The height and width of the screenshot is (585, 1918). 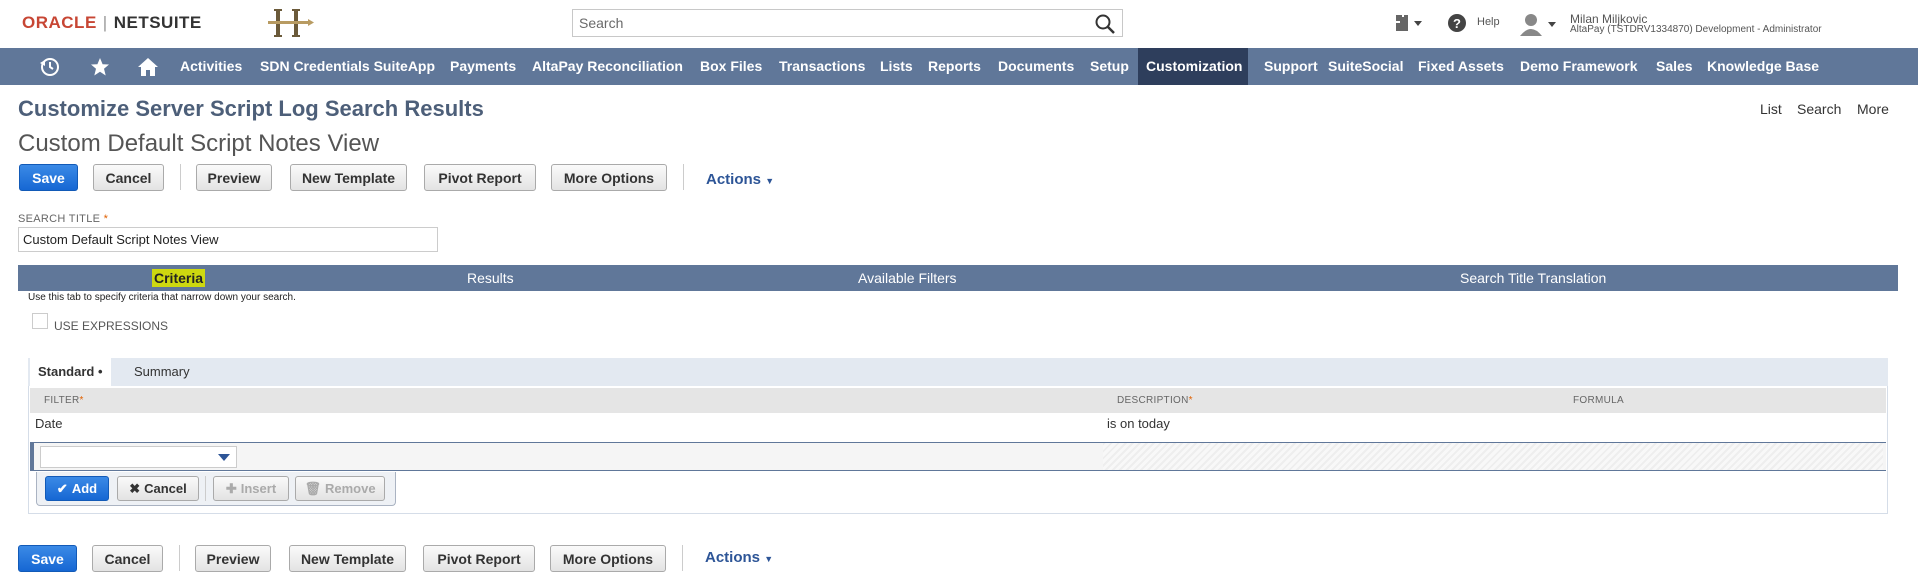 What do you see at coordinates (954, 66) in the screenshot?
I see `nav-item-reports: Reports` at bounding box center [954, 66].